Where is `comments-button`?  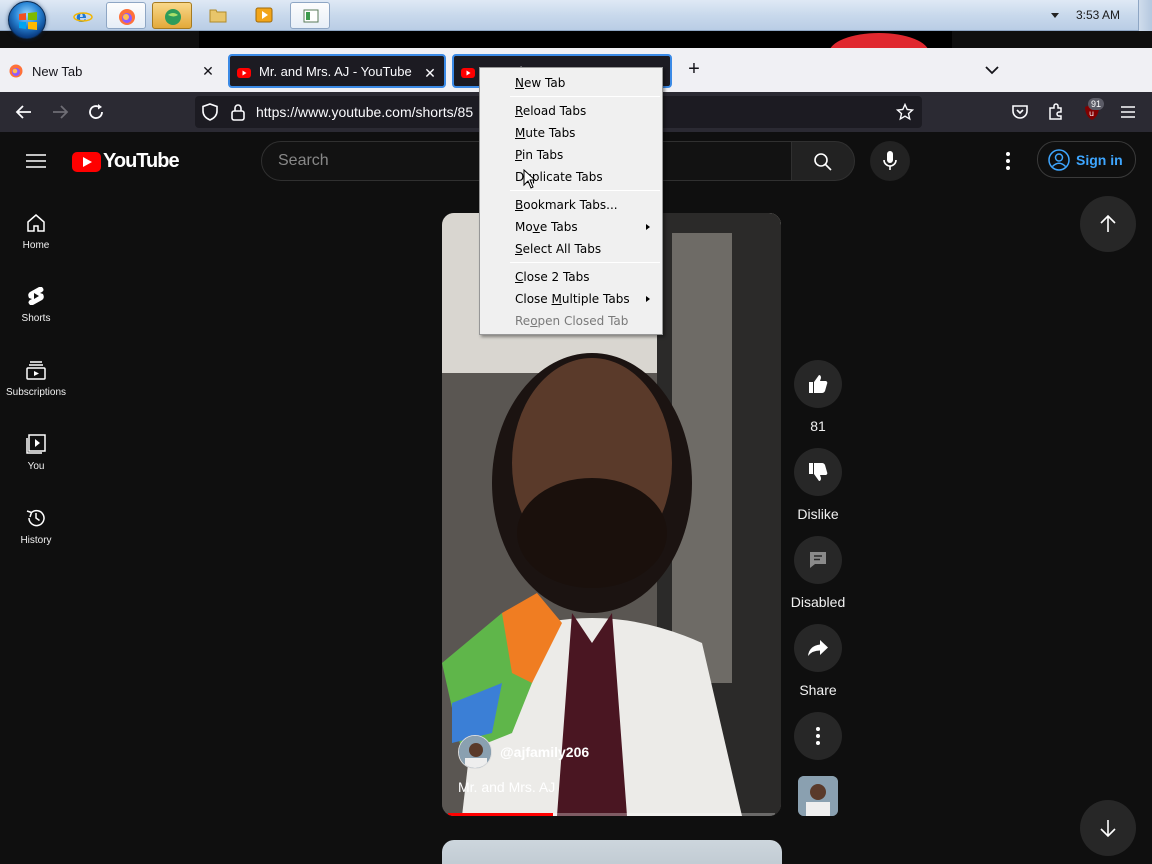 comments-button is located at coordinates (818, 560).